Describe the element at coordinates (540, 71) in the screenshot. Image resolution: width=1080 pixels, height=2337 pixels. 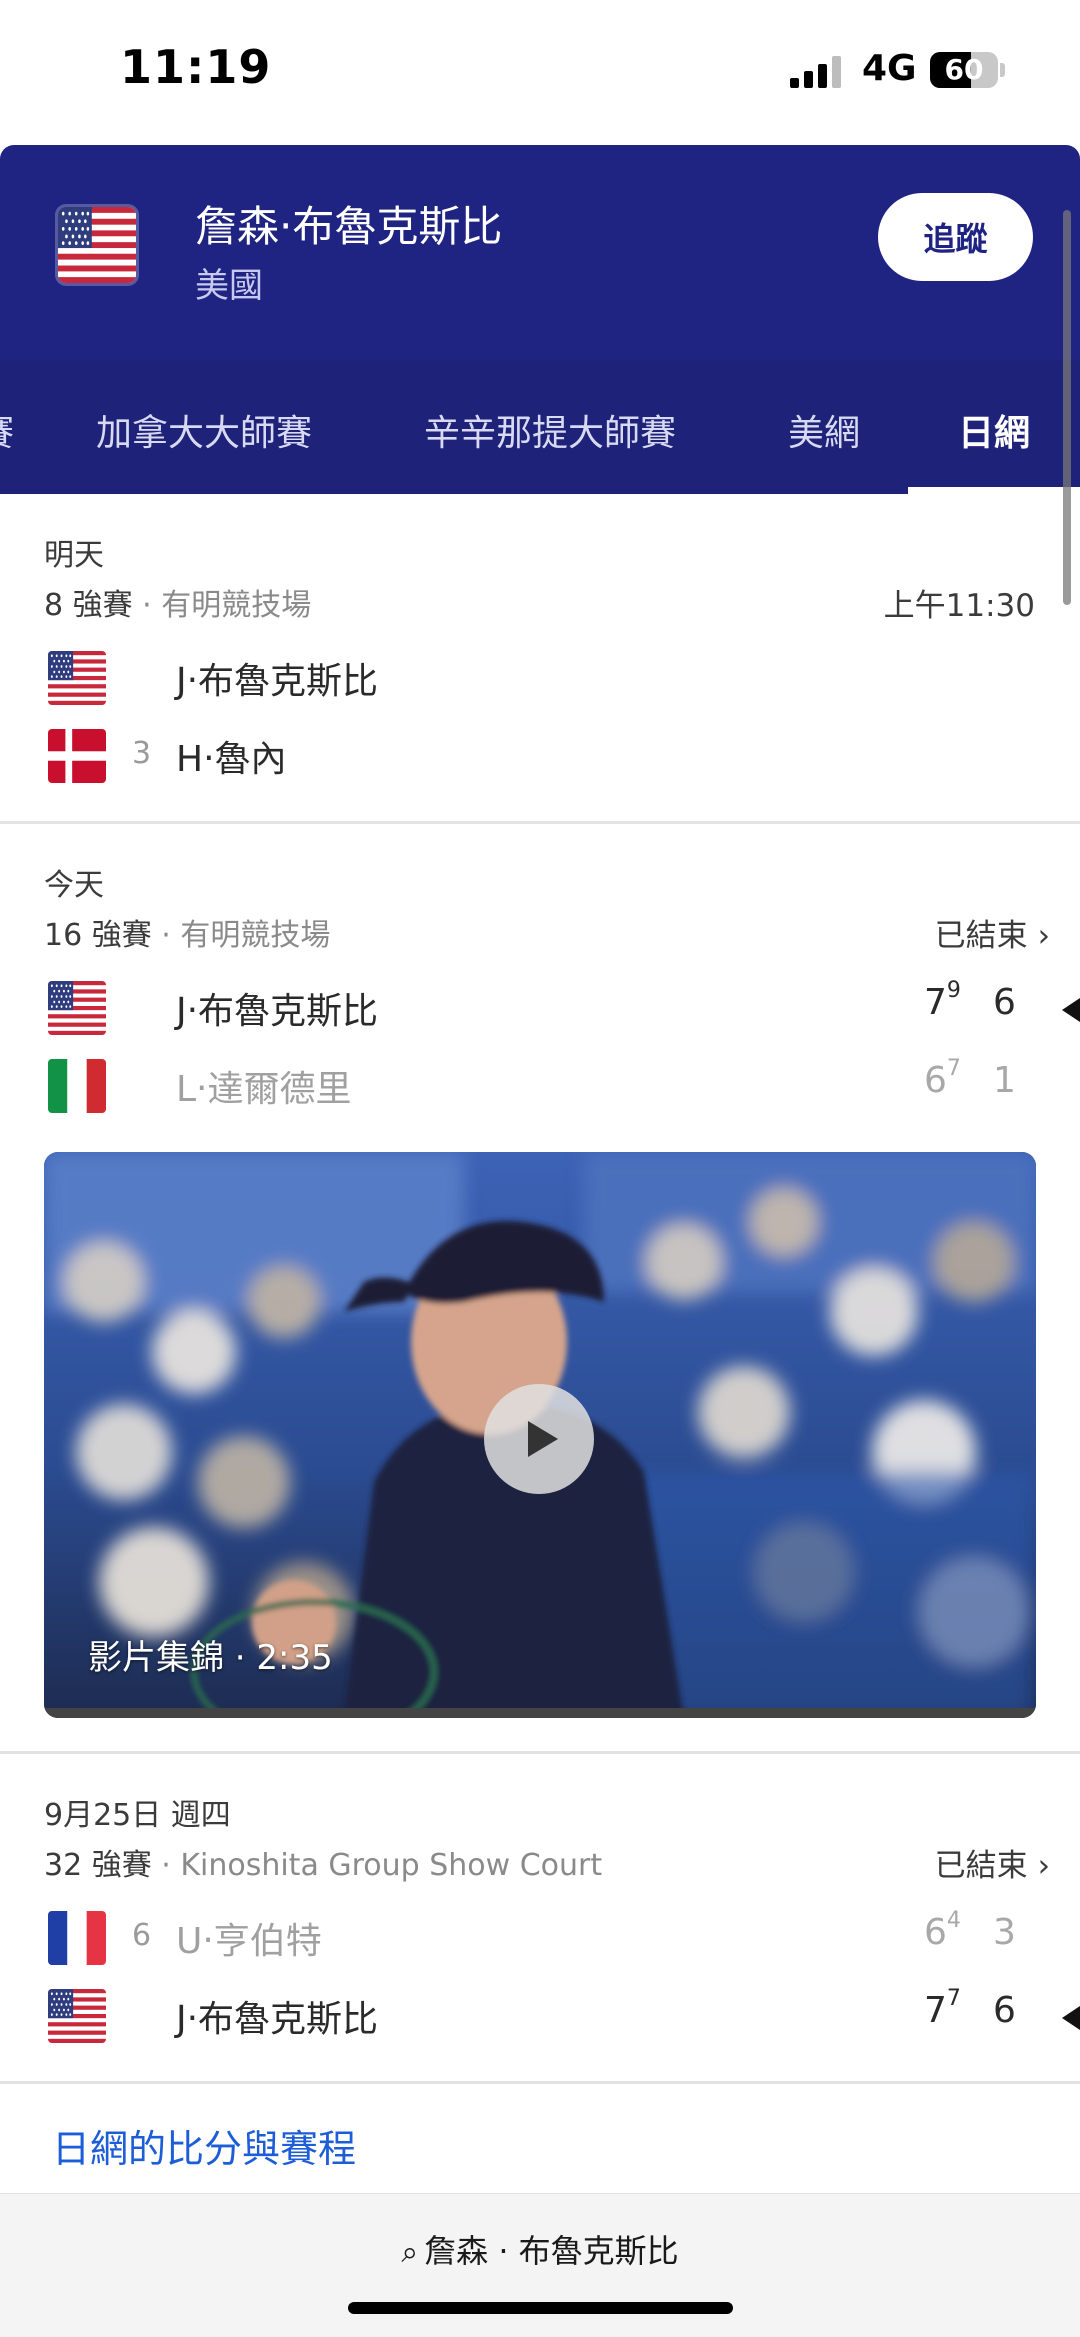
I see `status-bar: 11:19 4G 60` at that location.